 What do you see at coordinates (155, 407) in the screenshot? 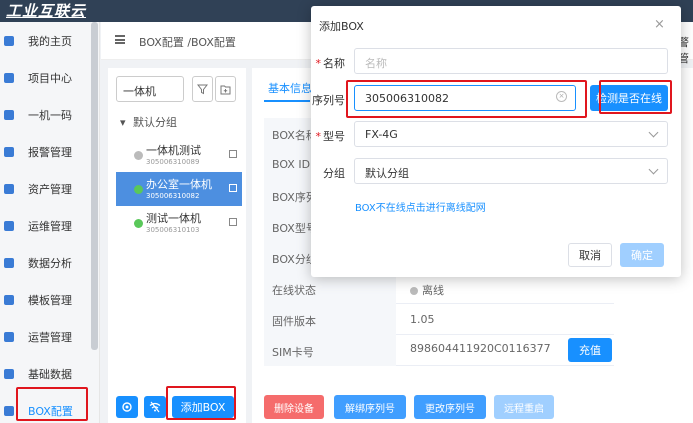
I see `wifi-off-icon` at bounding box center [155, 407].